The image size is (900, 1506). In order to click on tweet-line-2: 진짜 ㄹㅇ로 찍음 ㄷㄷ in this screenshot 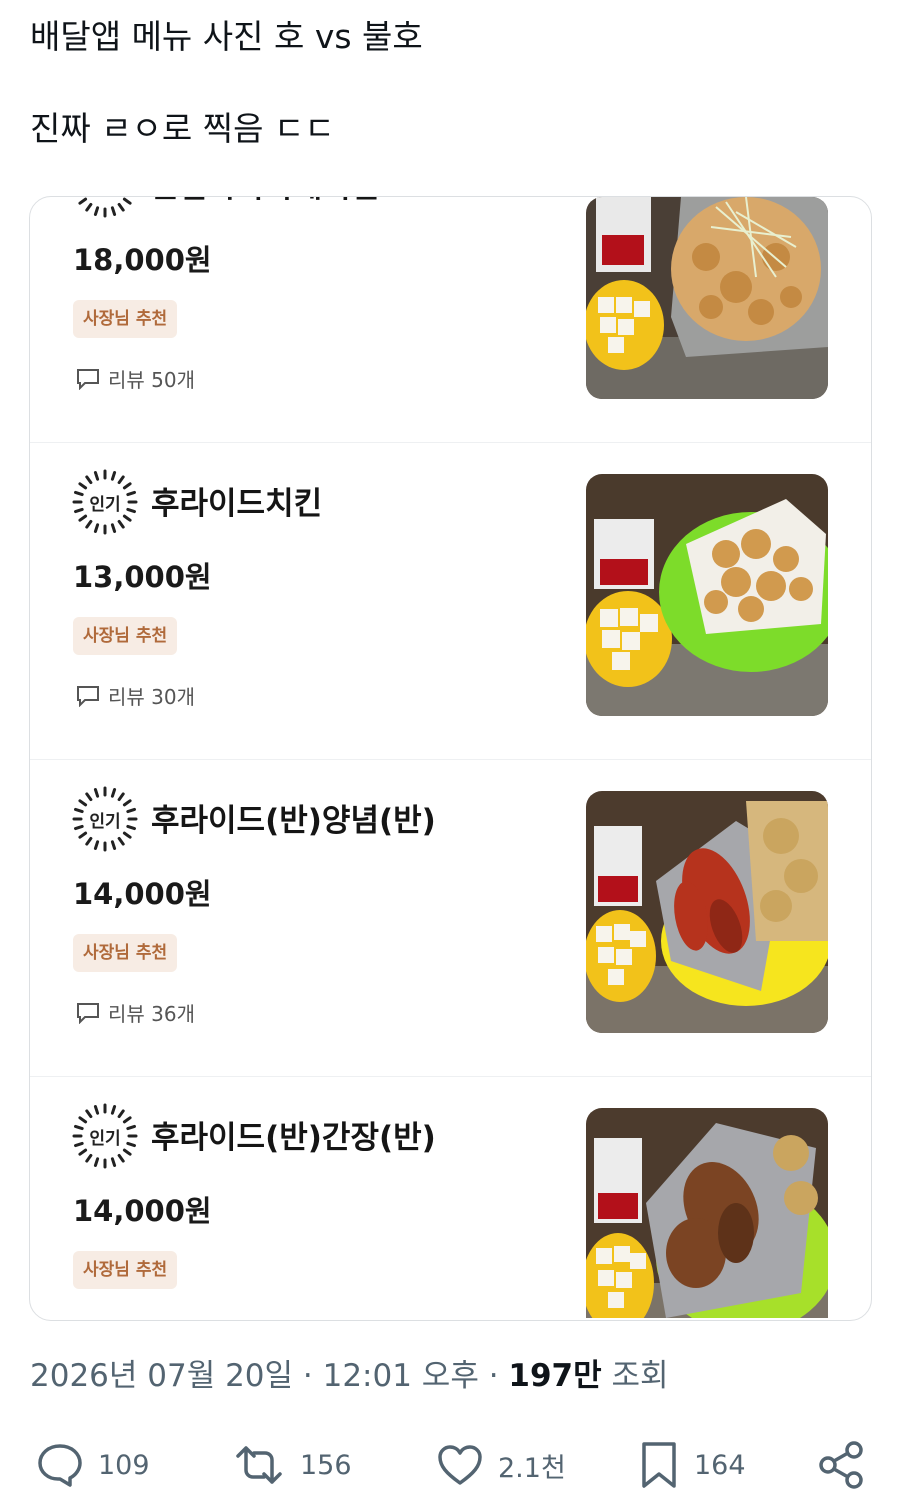, I will do `click(182, 128)`.